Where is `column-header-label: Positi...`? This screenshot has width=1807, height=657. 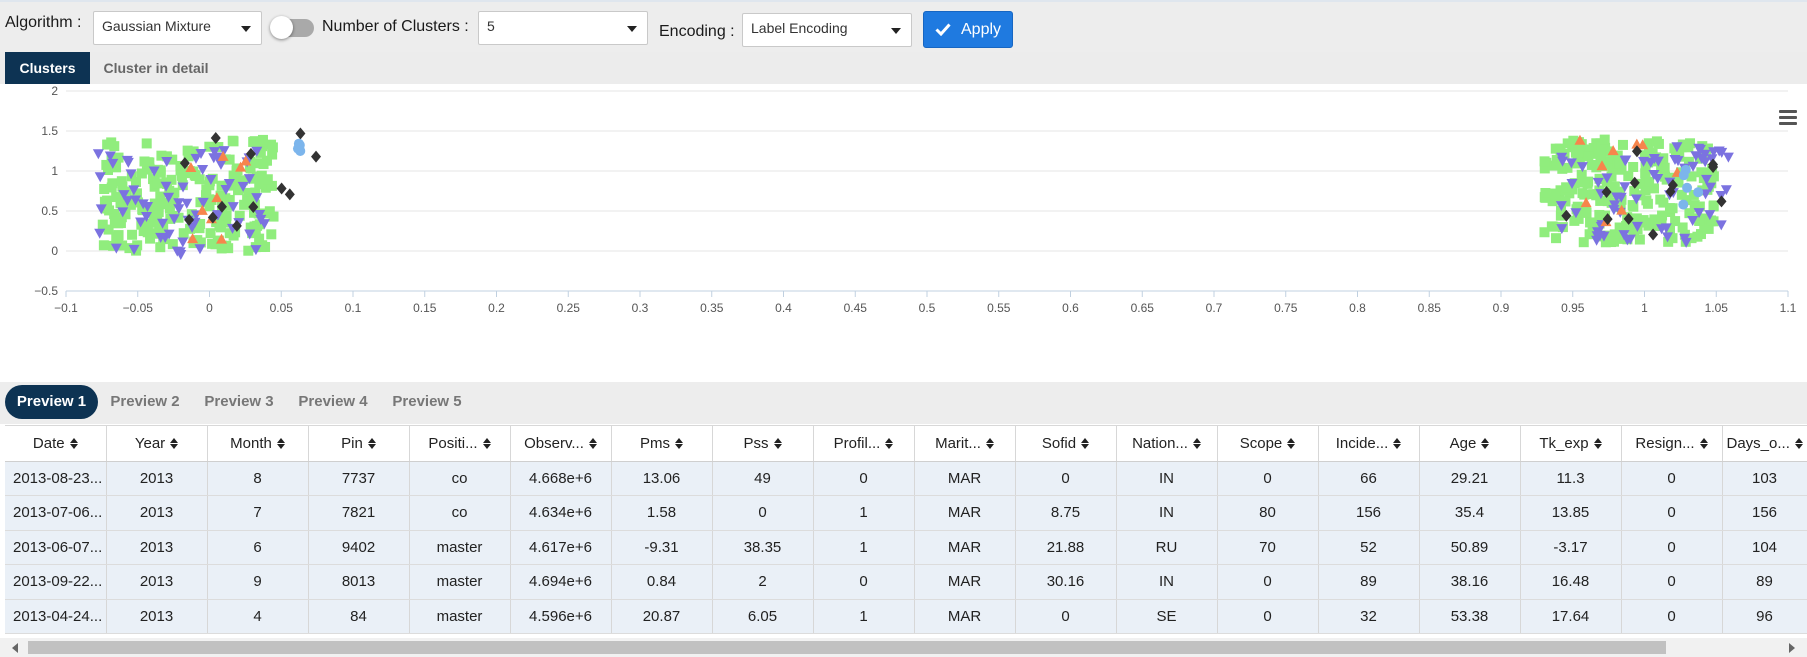
column-header-label: Positi... is located at coordinates (453, 443).